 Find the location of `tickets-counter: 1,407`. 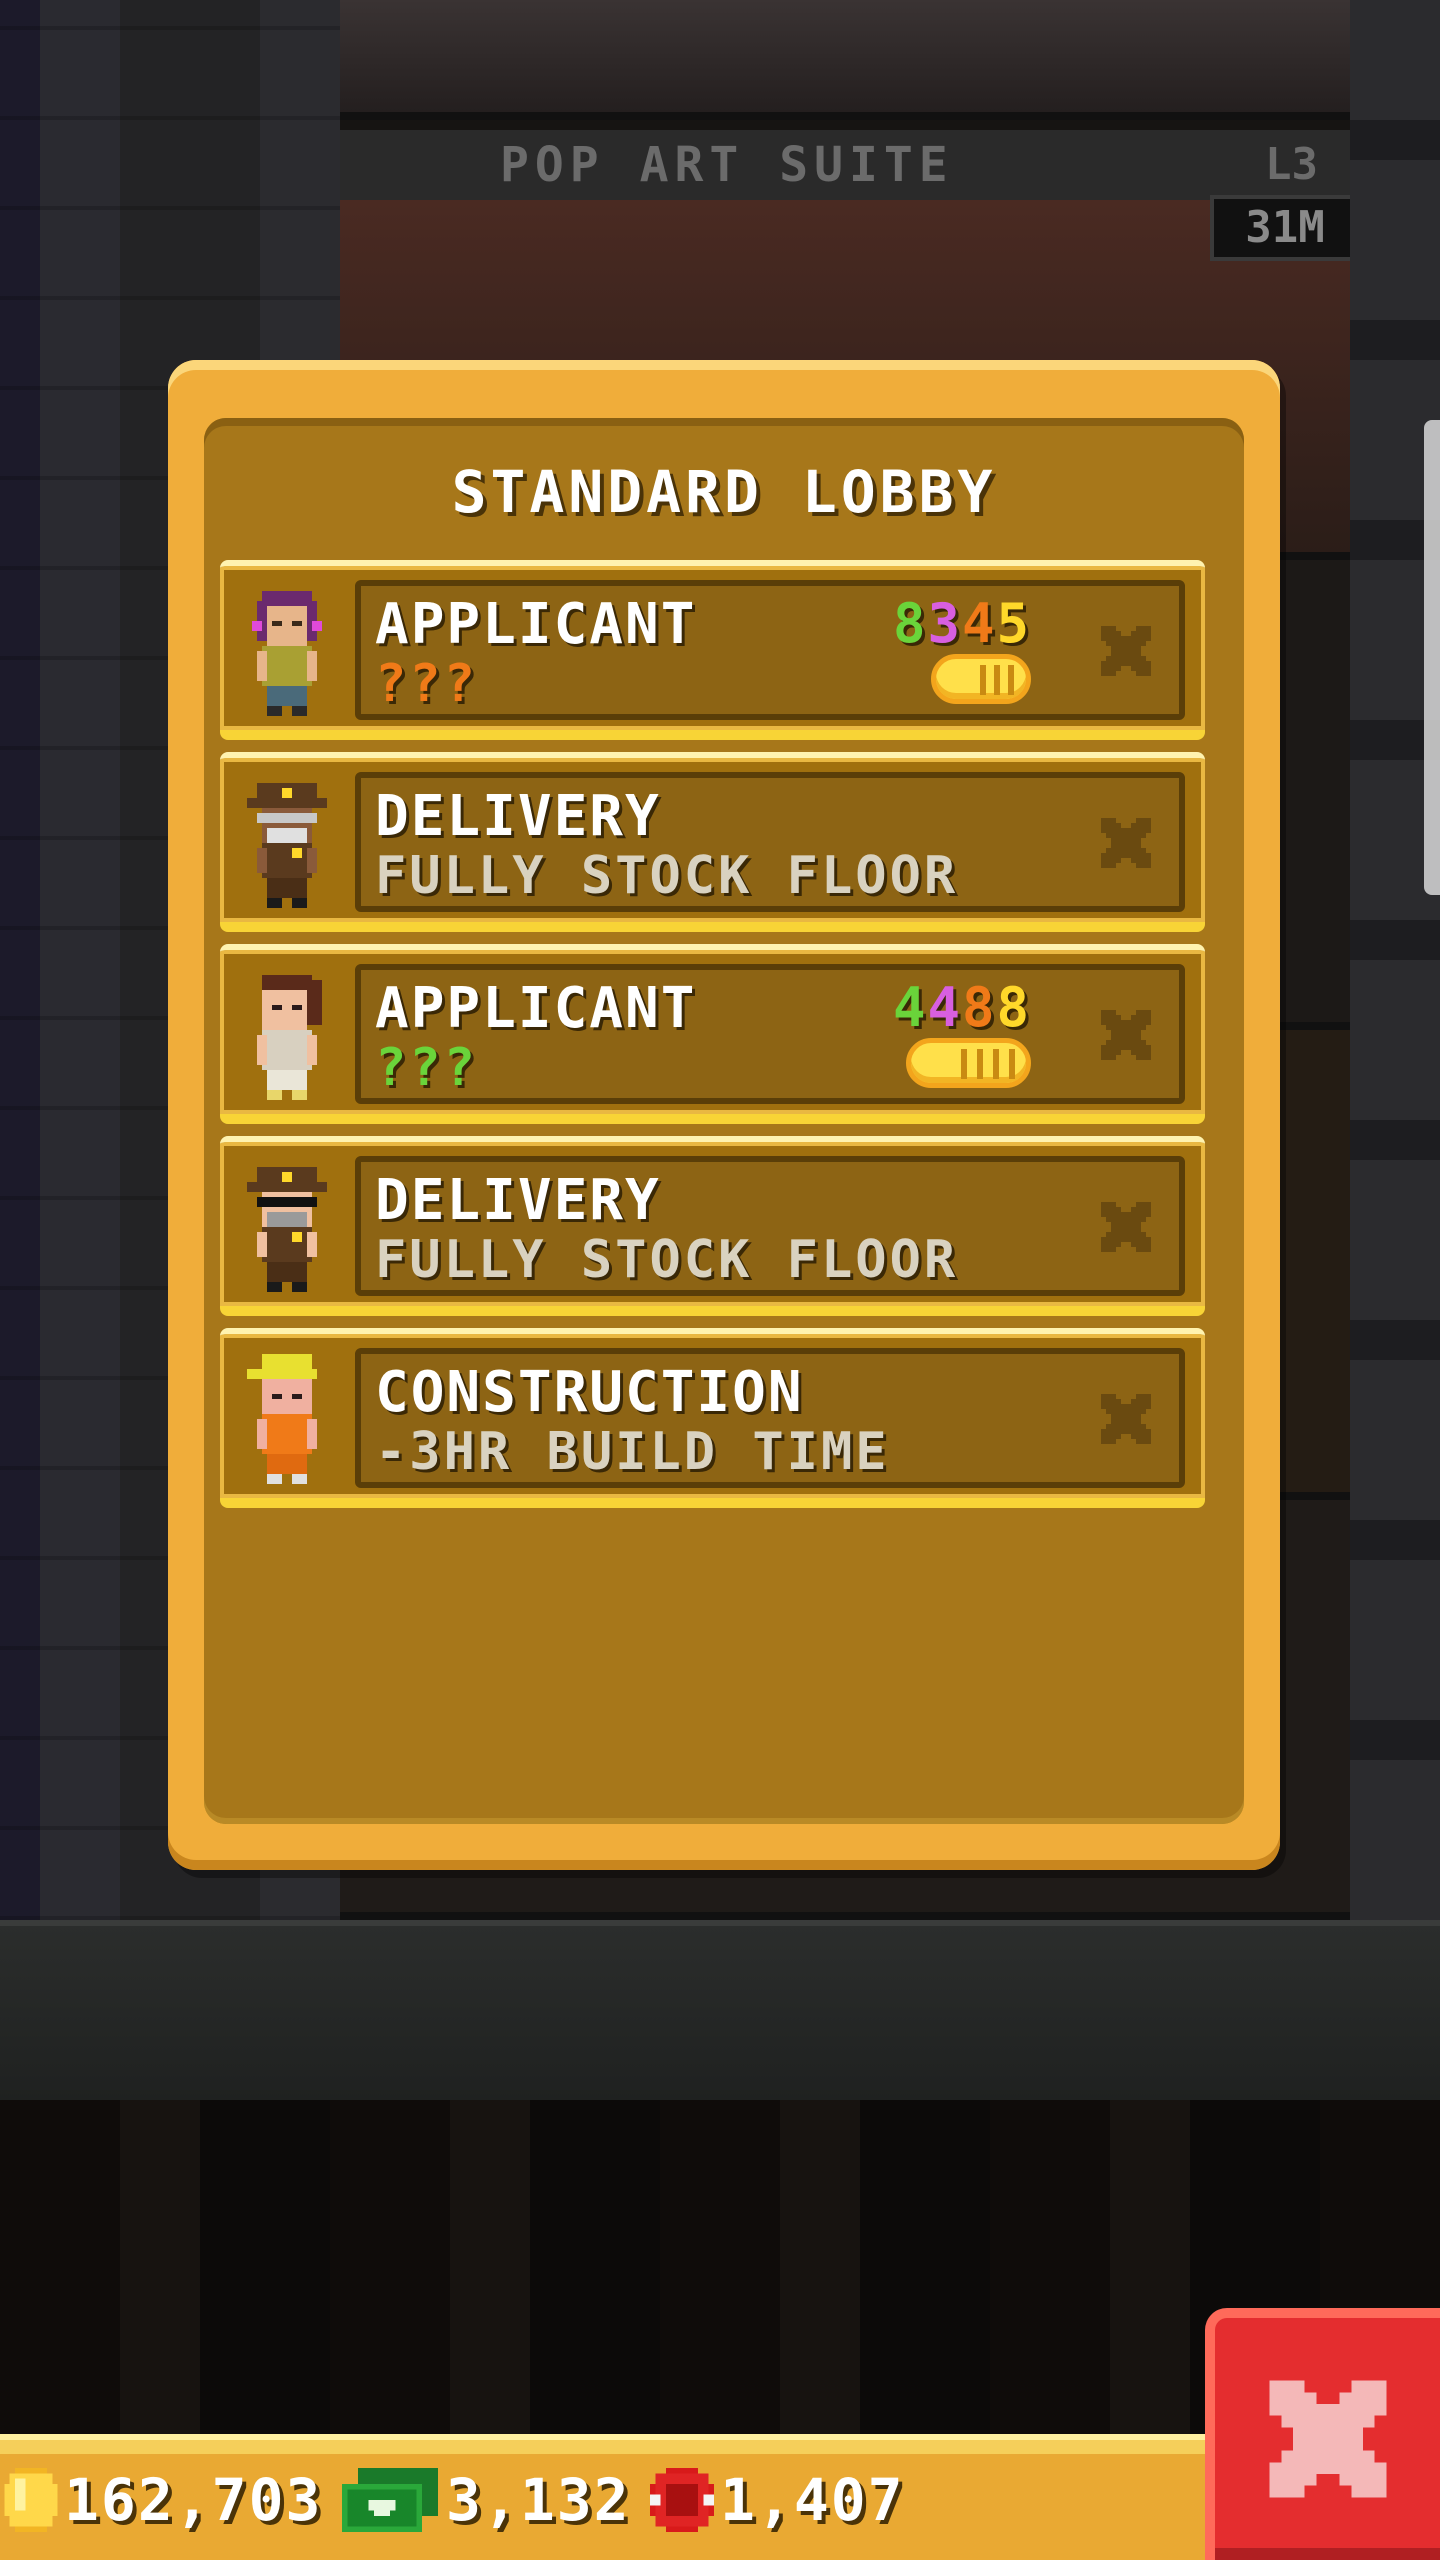

tickets-counter: 1,407 is located at coordinates (777, 2500).